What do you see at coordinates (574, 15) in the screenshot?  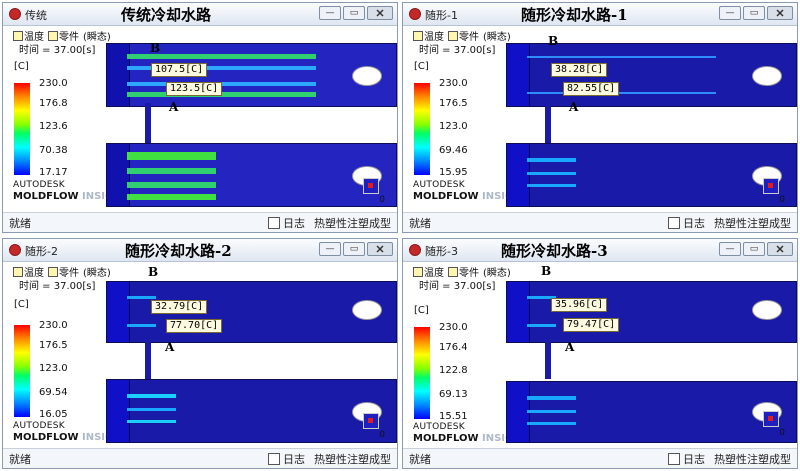 I see `window-heading: 随形冷却水路-1` at bounding box center [574, 15].